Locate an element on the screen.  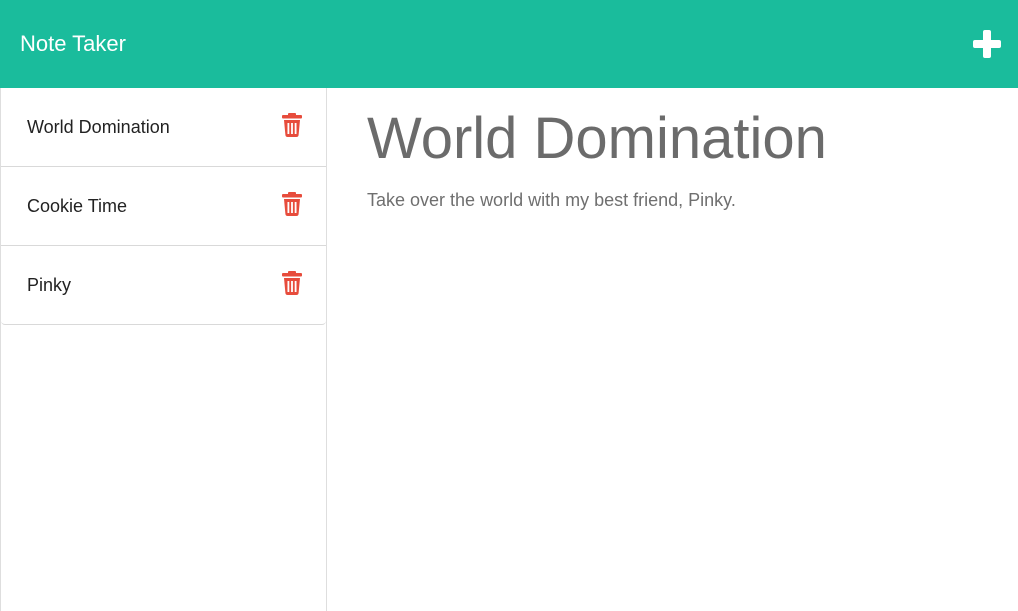
new-note-button is located at coordinates (987, 44).